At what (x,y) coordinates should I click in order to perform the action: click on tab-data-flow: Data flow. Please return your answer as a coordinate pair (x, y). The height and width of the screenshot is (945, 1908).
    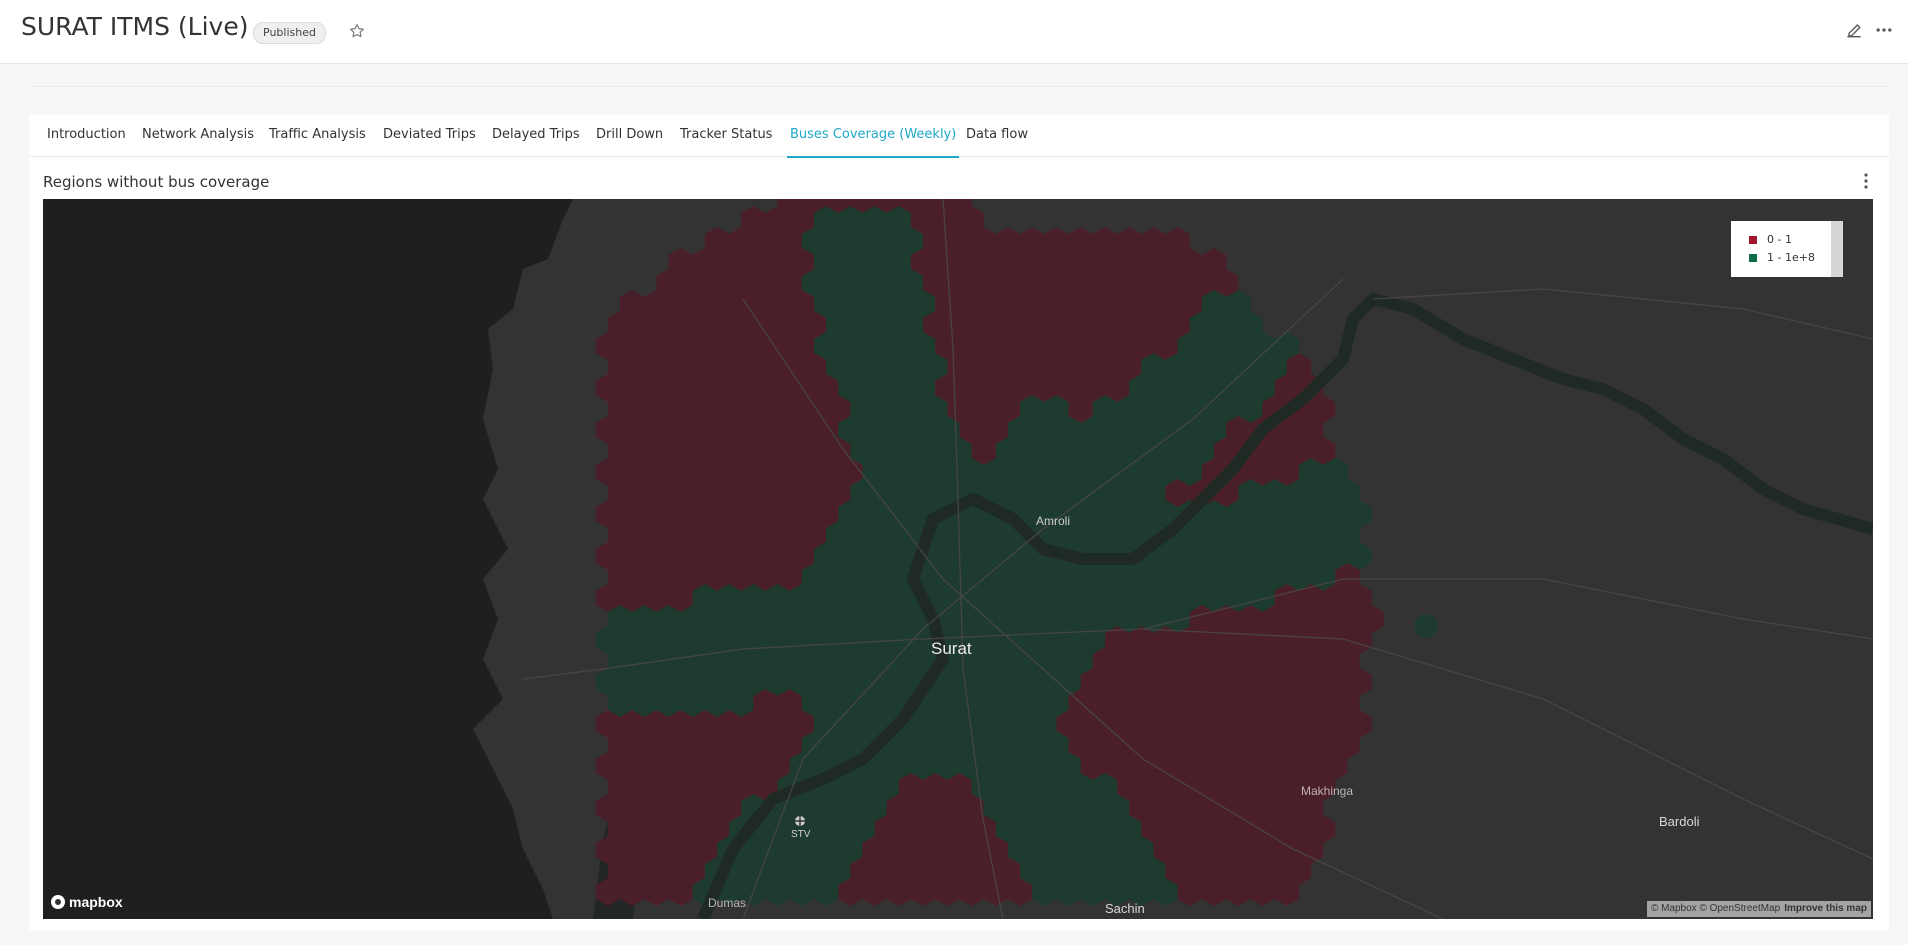
    Looking at the image, I should click on (997, 135).